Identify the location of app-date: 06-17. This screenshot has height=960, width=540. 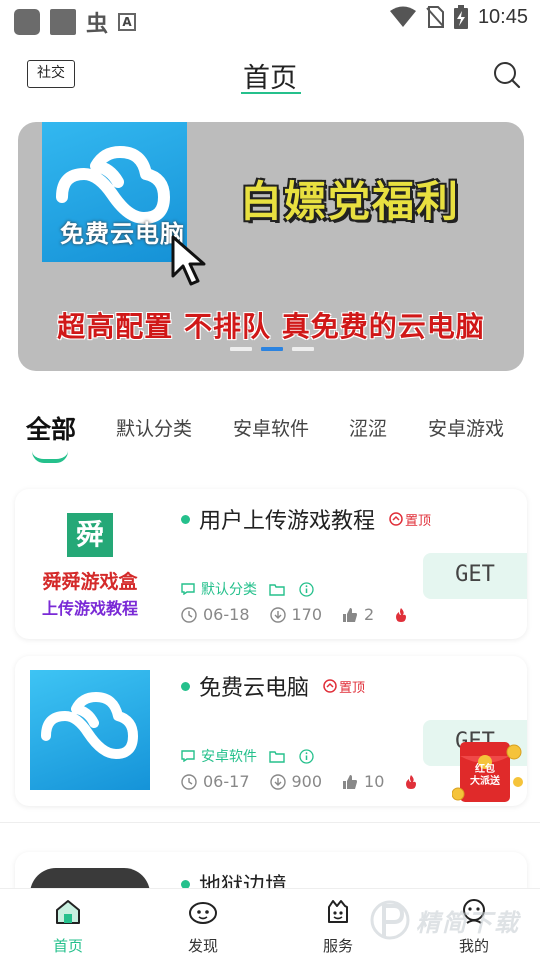
(226, 781).